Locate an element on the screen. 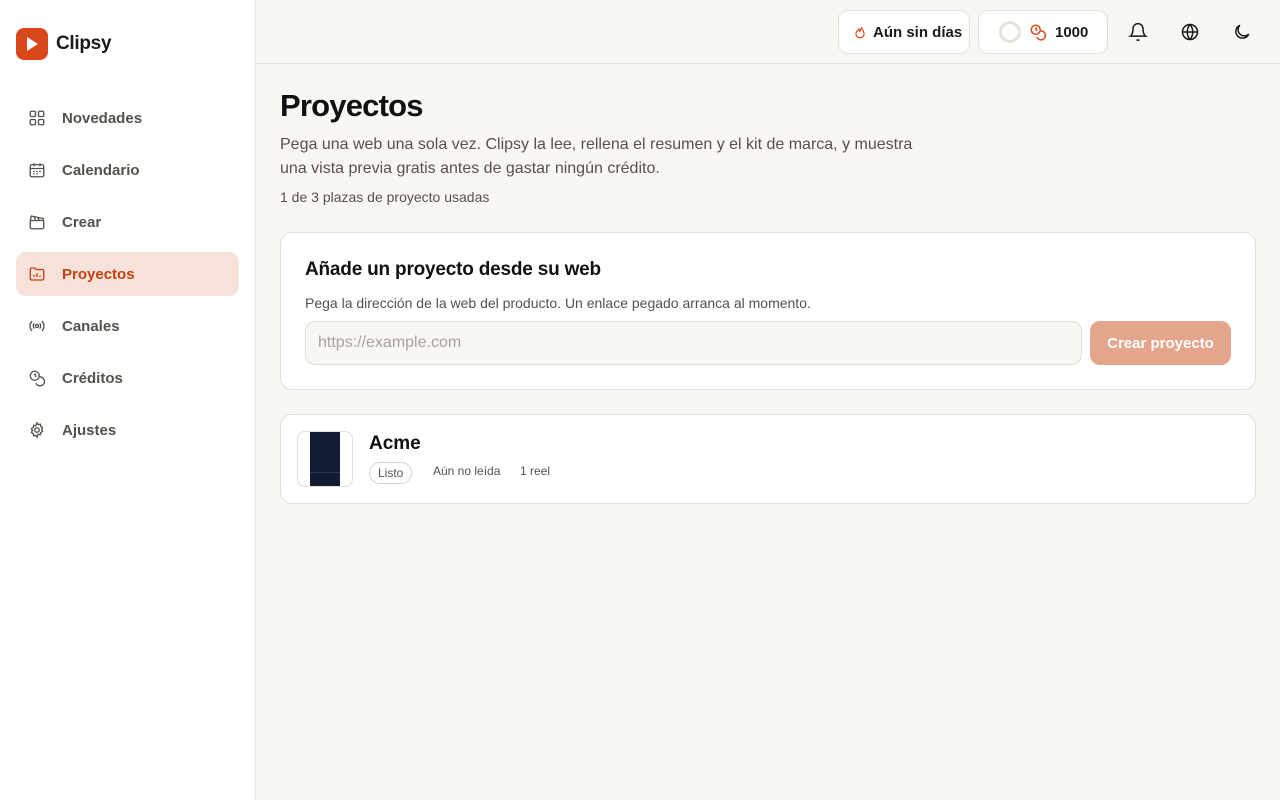 The height and width of the screenshot is (800, 1280). project-slots-usage: 1 de 3 plazas de proyecto usadas is located at coordinates (385, 197).